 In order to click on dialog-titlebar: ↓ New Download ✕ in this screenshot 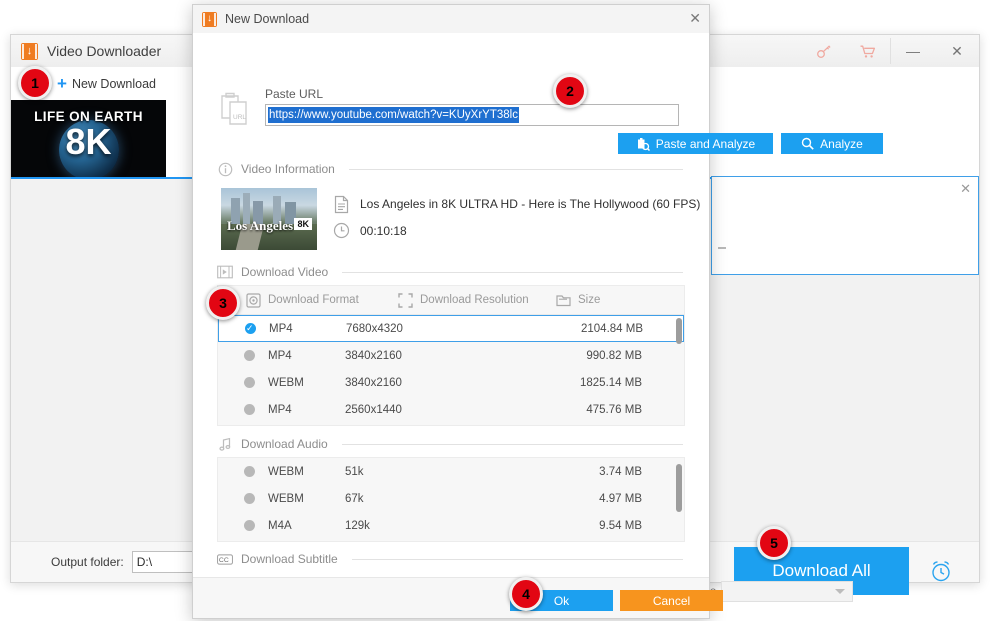, I will do `click(451, 19)`.